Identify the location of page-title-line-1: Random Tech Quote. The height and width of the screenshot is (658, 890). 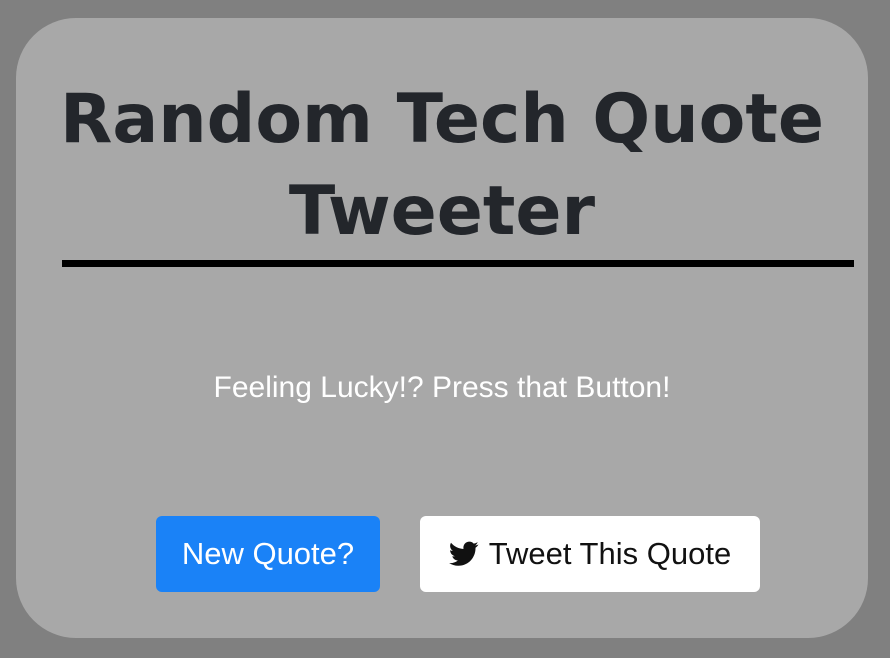
(441, 119).